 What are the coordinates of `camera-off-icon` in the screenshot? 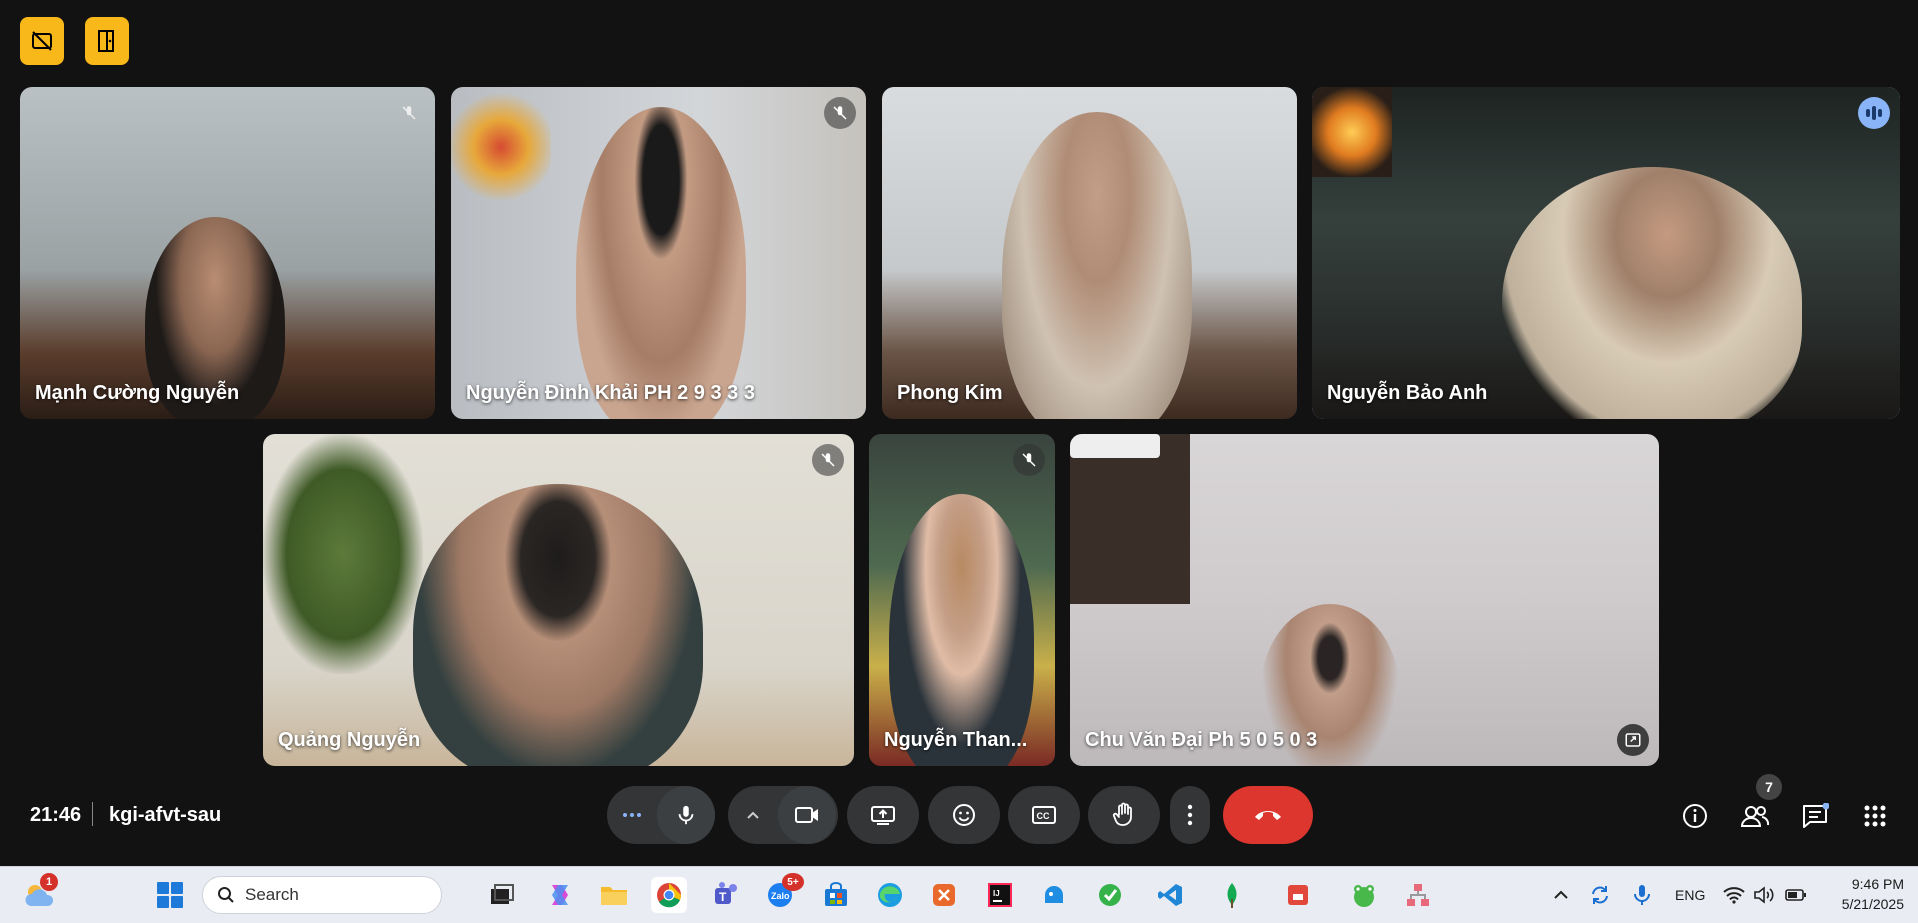 It's located at (42, 41).